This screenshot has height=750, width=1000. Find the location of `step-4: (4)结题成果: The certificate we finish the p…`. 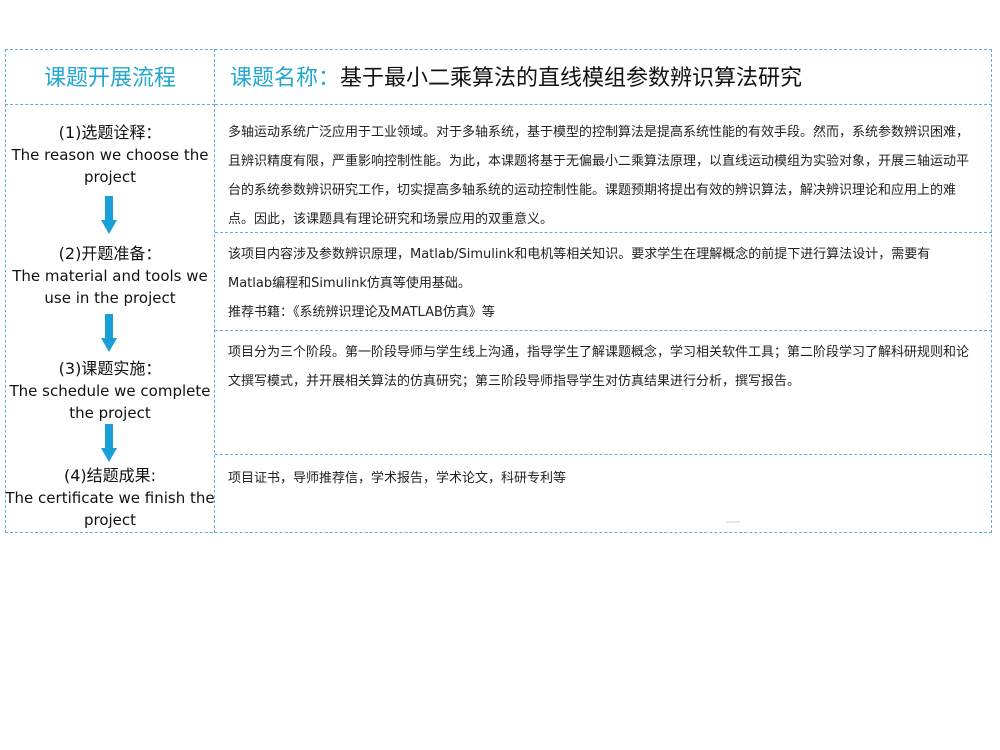

step-4: (4)结题成果: The certificate we finish the p… is located at coordinates (110, 498).